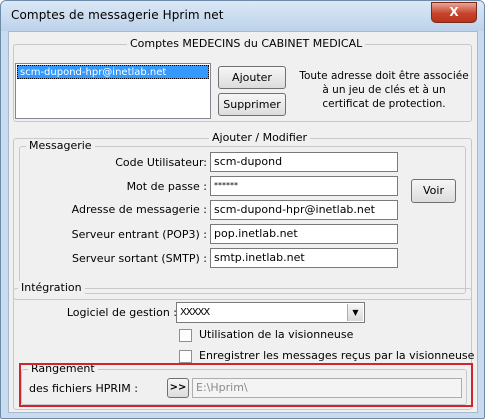  I want to click on accounts-legend: Comptes MEDECINS du CABINET MEDICAL, so click(246, 43).